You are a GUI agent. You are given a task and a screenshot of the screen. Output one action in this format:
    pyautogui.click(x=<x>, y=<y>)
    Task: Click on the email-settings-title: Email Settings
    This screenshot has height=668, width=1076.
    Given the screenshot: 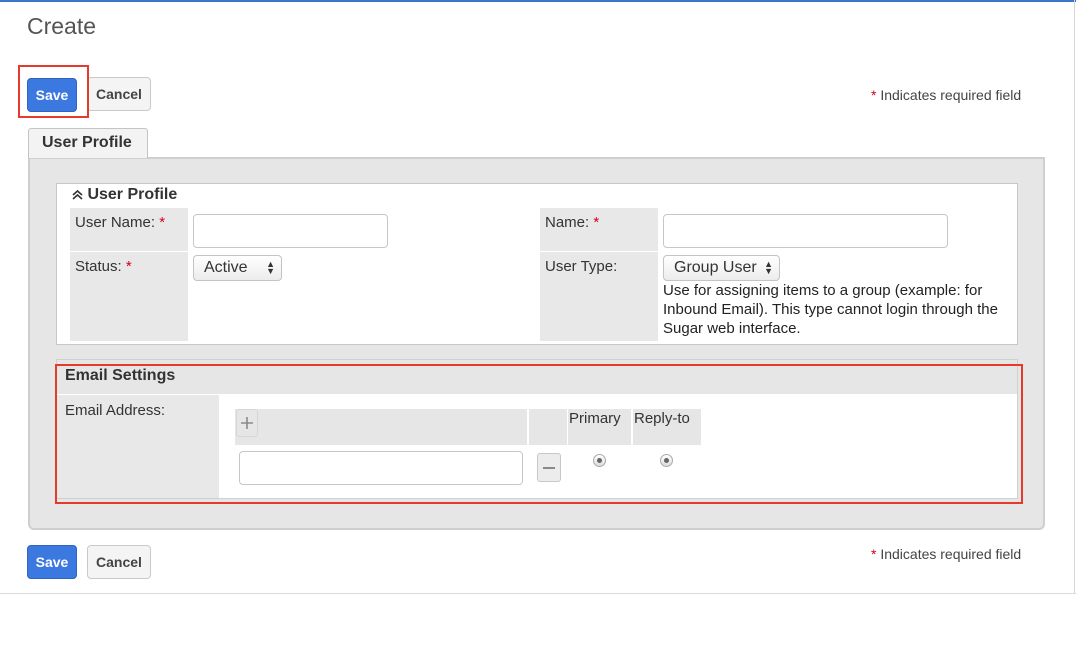 What is the action you would take?
    pyautogui.click(x=120, y=375)
    